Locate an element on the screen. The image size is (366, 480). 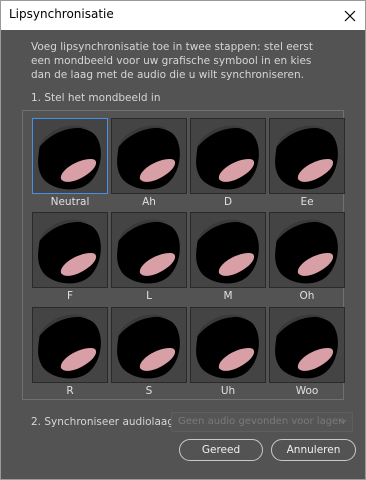
title-bar: Lipsynchronisatie is located at coordinates (183, 15).